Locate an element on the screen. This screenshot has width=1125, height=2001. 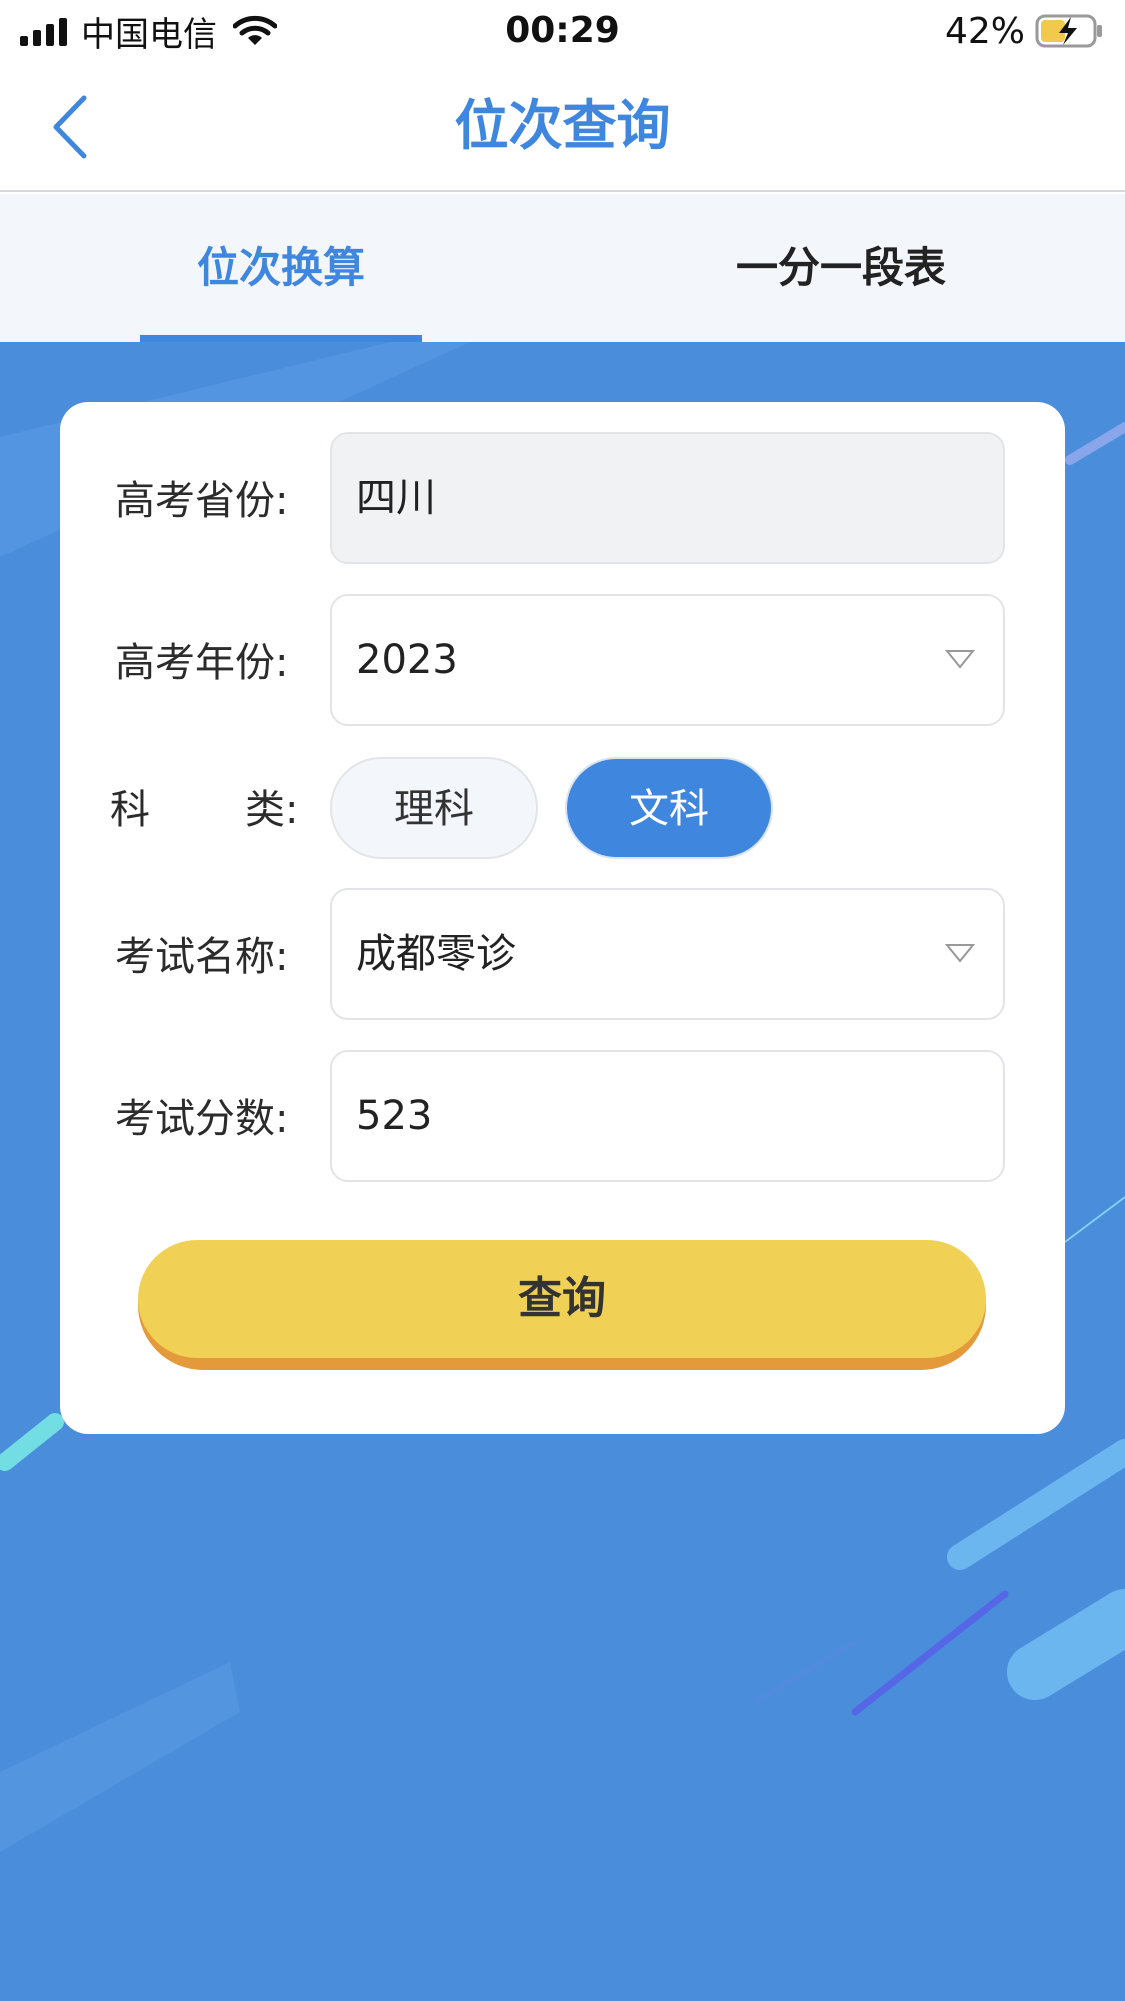
page-title: 位次查询 is located at coordinates (562, 125).